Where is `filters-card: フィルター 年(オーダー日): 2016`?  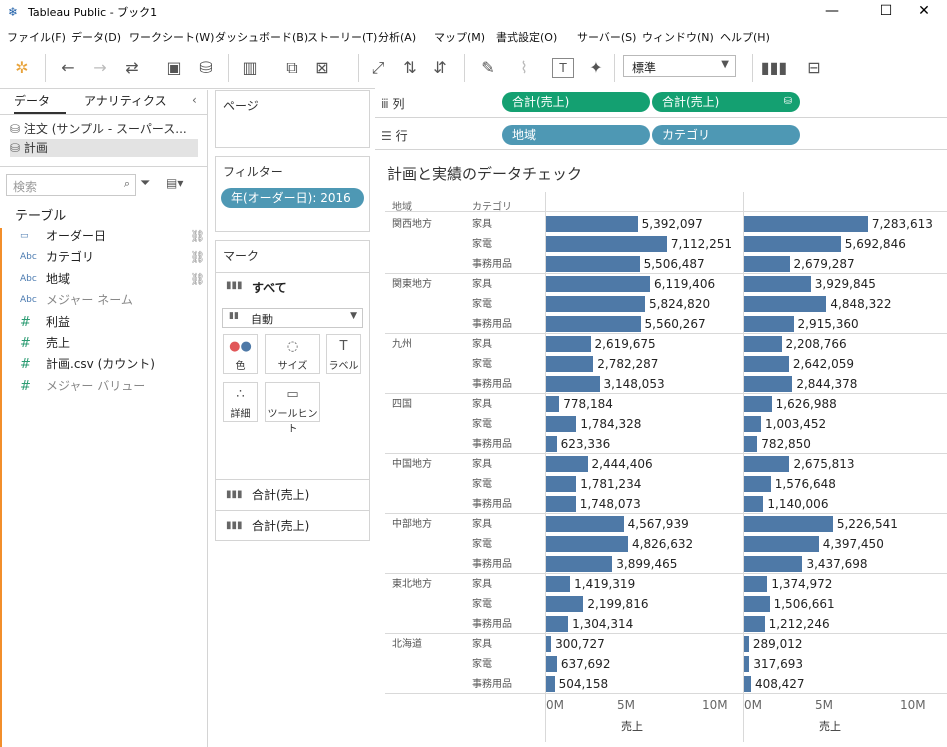
filters-card: フィルター 年(オーダー日): 2016 is located at coordinates (292, 194).